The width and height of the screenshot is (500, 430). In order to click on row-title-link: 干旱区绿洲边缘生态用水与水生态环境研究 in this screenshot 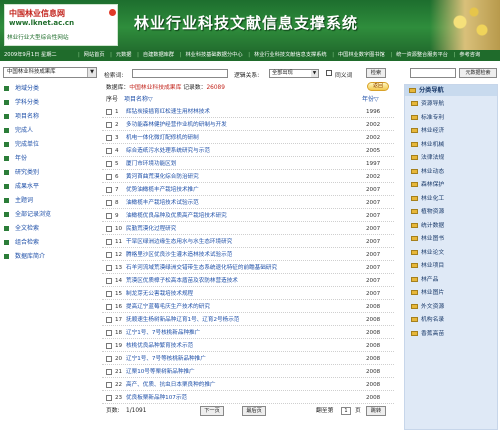, I will do `click(179, 242)`.